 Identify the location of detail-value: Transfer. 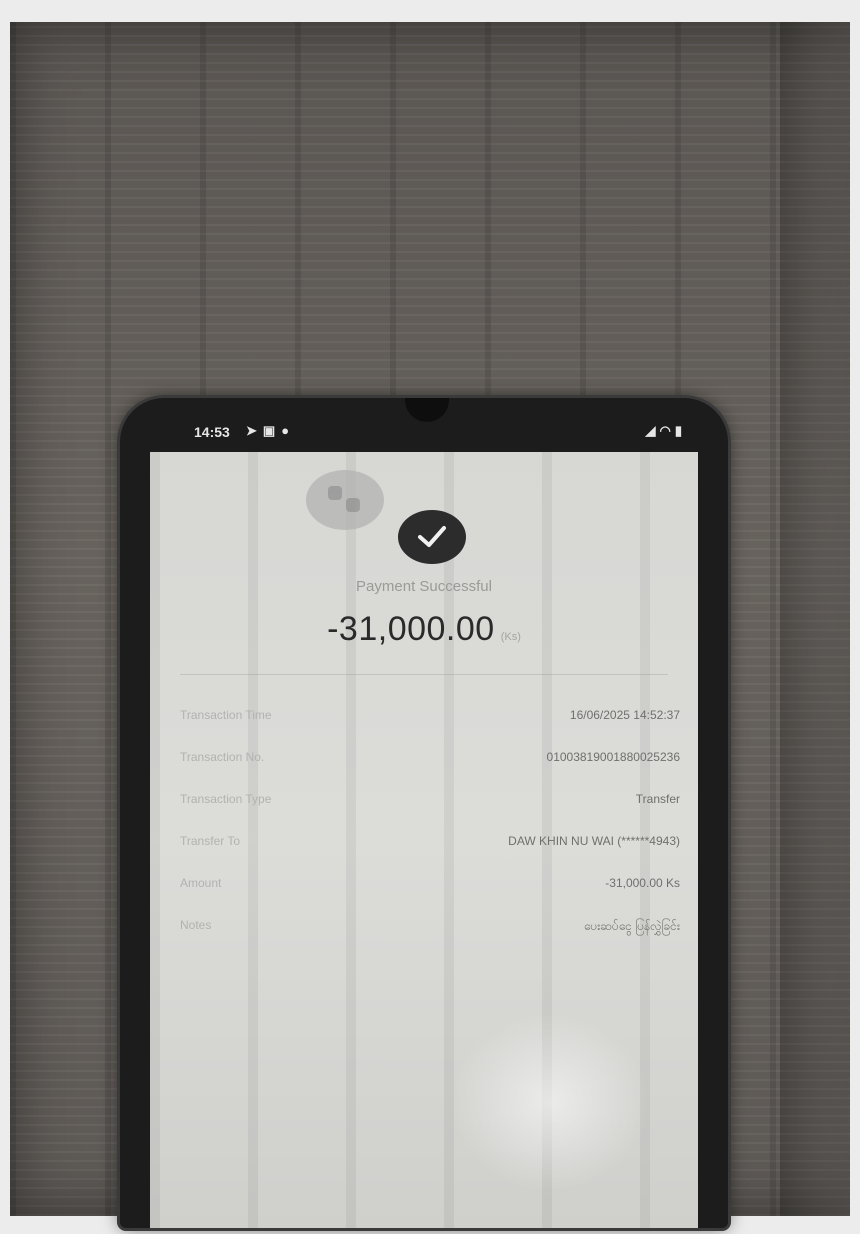
(657, 799).